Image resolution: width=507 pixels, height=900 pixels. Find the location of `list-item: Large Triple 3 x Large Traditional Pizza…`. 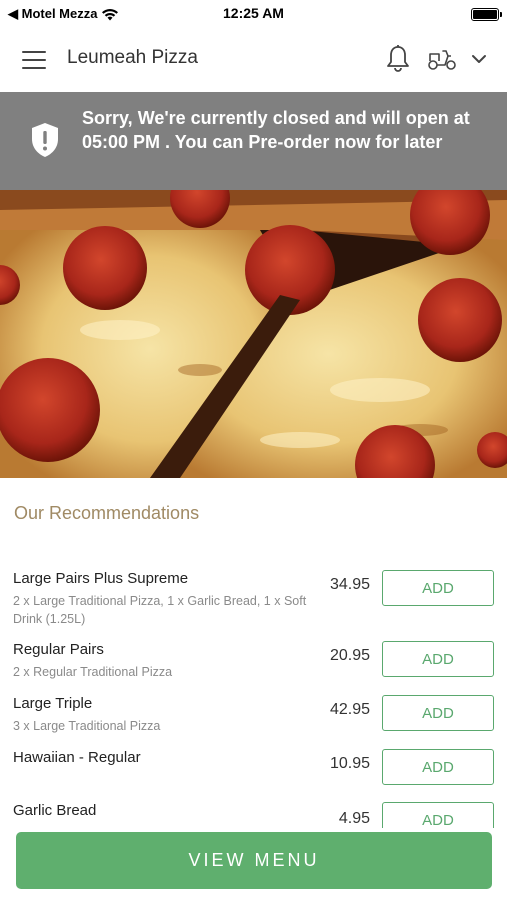

list-item: Large Triple 3 x Large Traditional Pizza… is located at coordinates (253, 718).